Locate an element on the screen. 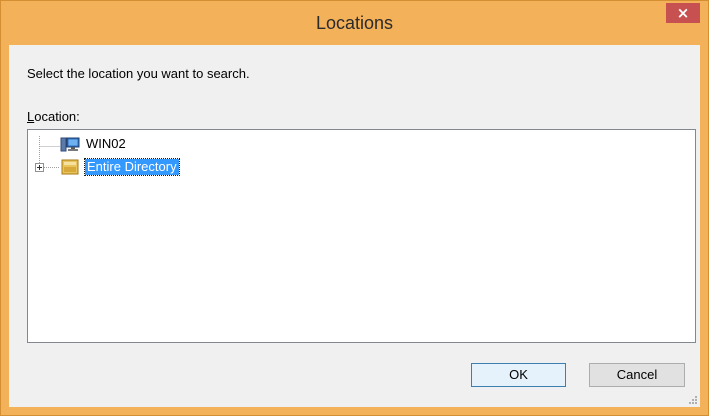  close-button: × is located at coordinates (683, 13).